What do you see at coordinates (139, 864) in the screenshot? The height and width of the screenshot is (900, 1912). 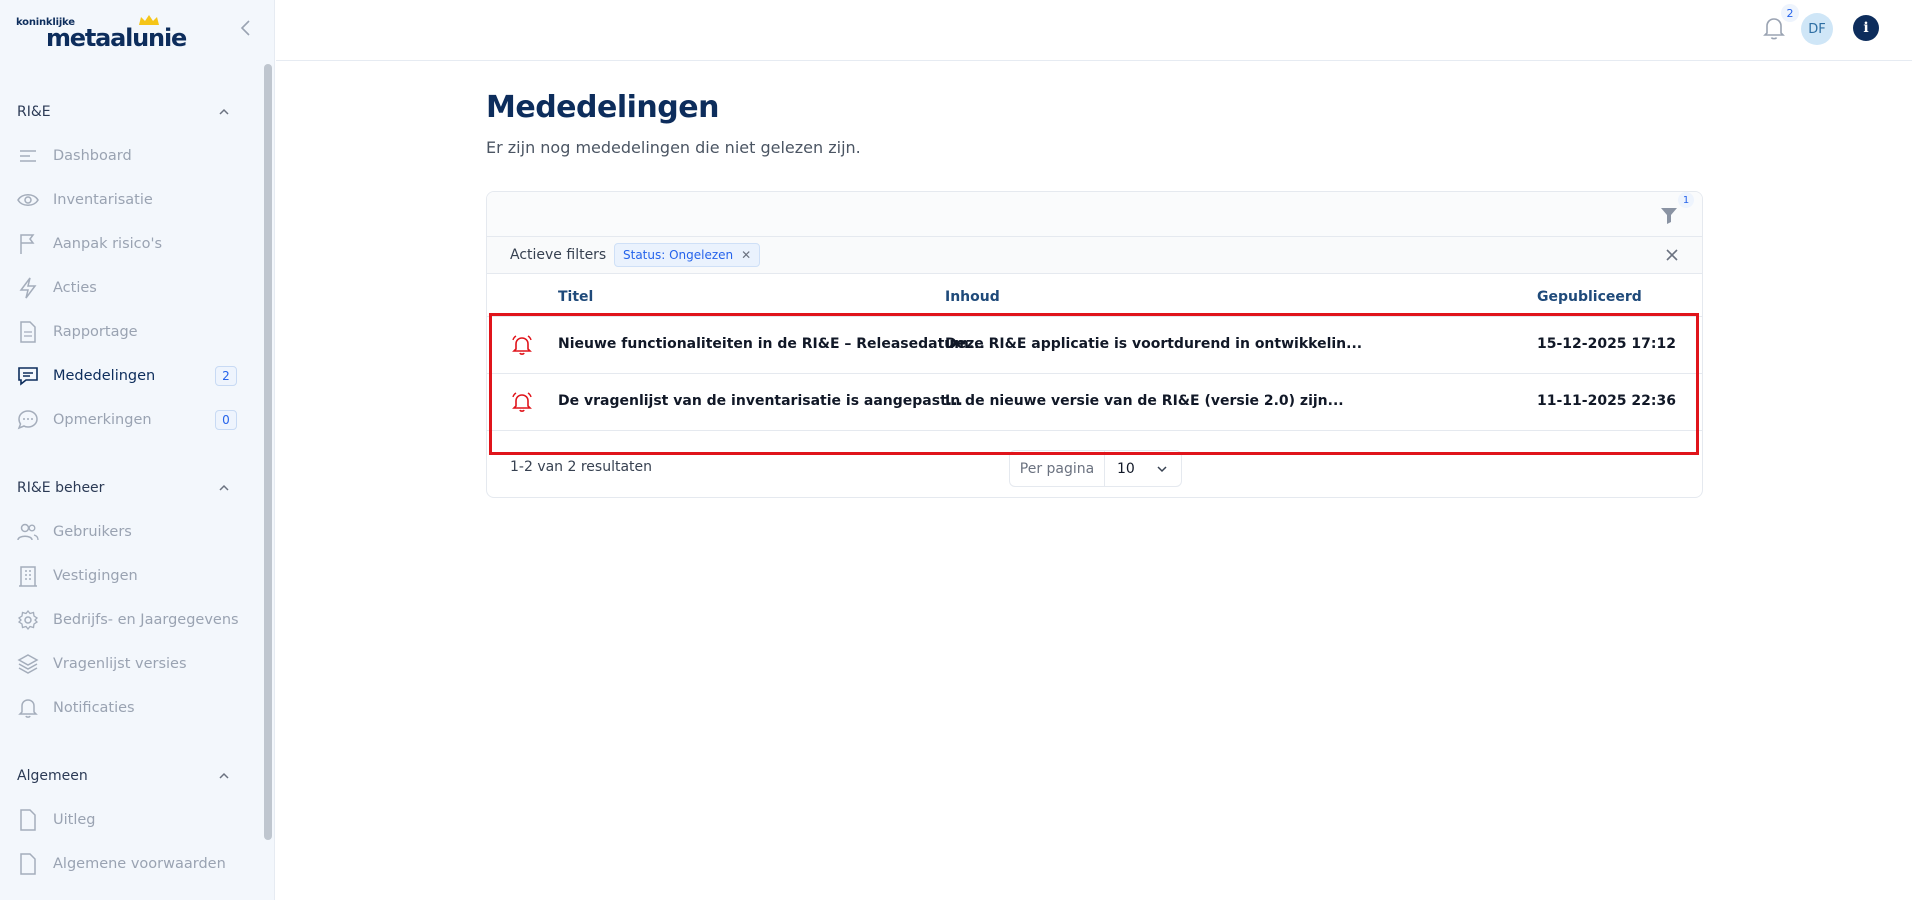 I see `sidebar-item-label: Algemene voorwaarden` at bounding box center [139, 864].